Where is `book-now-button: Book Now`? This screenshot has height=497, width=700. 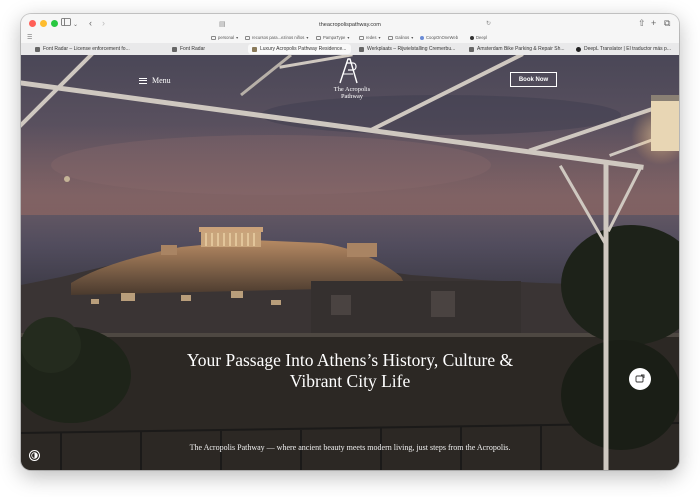 book-now-button: Book Now is located at coordinates (533, 79).